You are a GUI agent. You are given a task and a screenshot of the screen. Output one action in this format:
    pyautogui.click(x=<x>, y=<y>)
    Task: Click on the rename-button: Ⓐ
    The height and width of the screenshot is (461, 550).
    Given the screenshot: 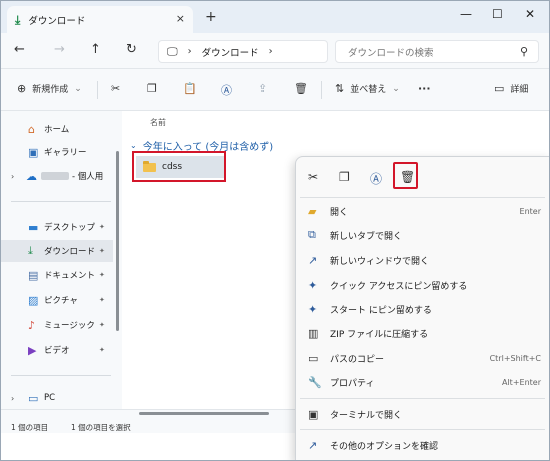 What is the action you would take?
    pyautogui.click(x=226, y=90)
    